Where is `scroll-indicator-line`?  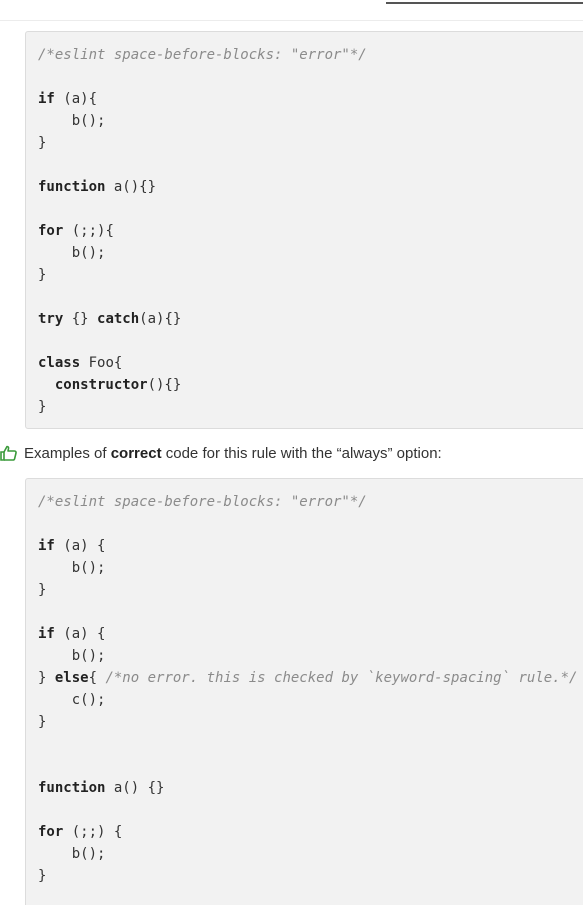
scroll-indicator-line is located at coordinates (484, 3).